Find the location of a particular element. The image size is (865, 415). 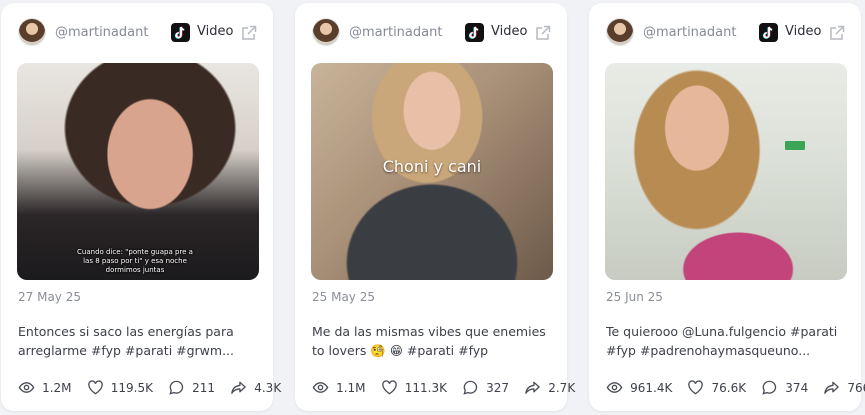

views-stat: 961.4K is located at coordinates (639, 386).